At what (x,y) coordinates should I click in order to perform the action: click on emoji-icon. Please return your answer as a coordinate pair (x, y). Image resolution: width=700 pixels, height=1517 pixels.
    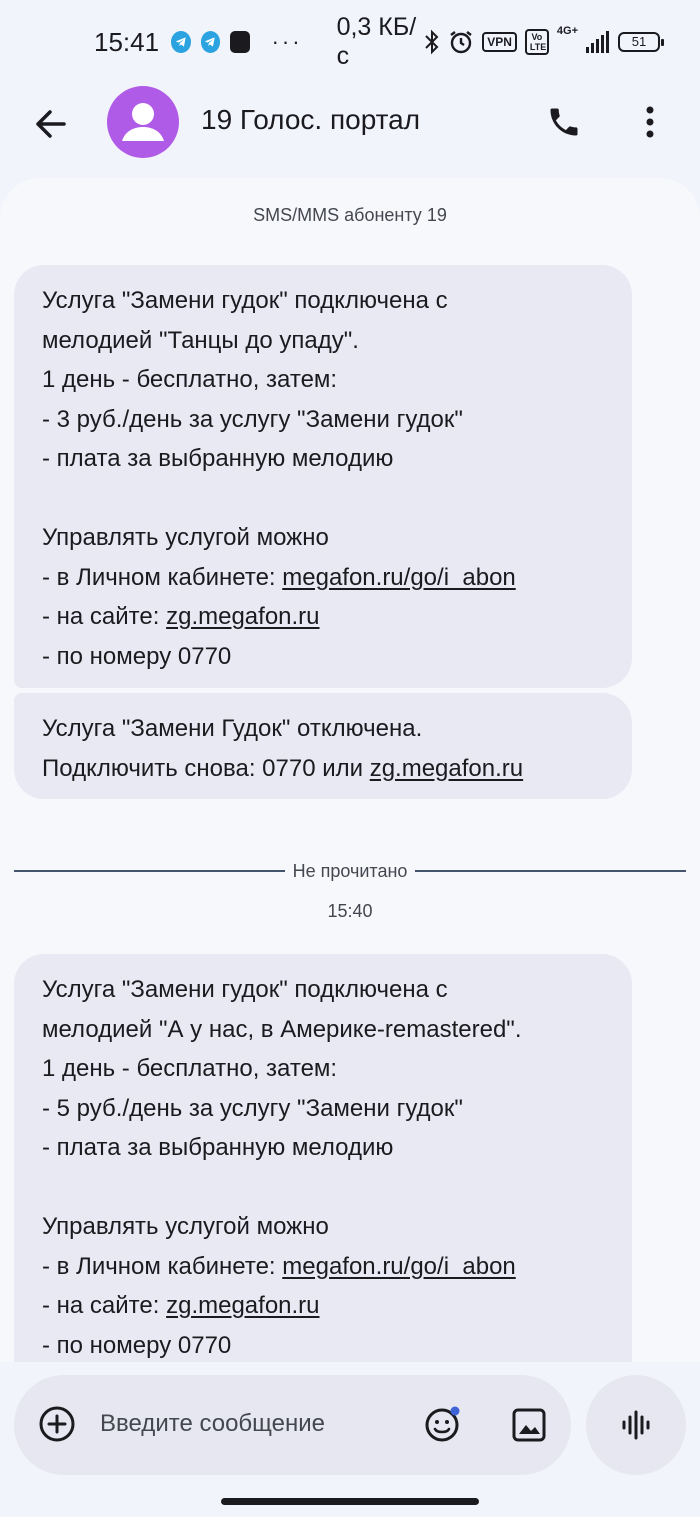
    Looking at the image, I should click on (443, 1424).